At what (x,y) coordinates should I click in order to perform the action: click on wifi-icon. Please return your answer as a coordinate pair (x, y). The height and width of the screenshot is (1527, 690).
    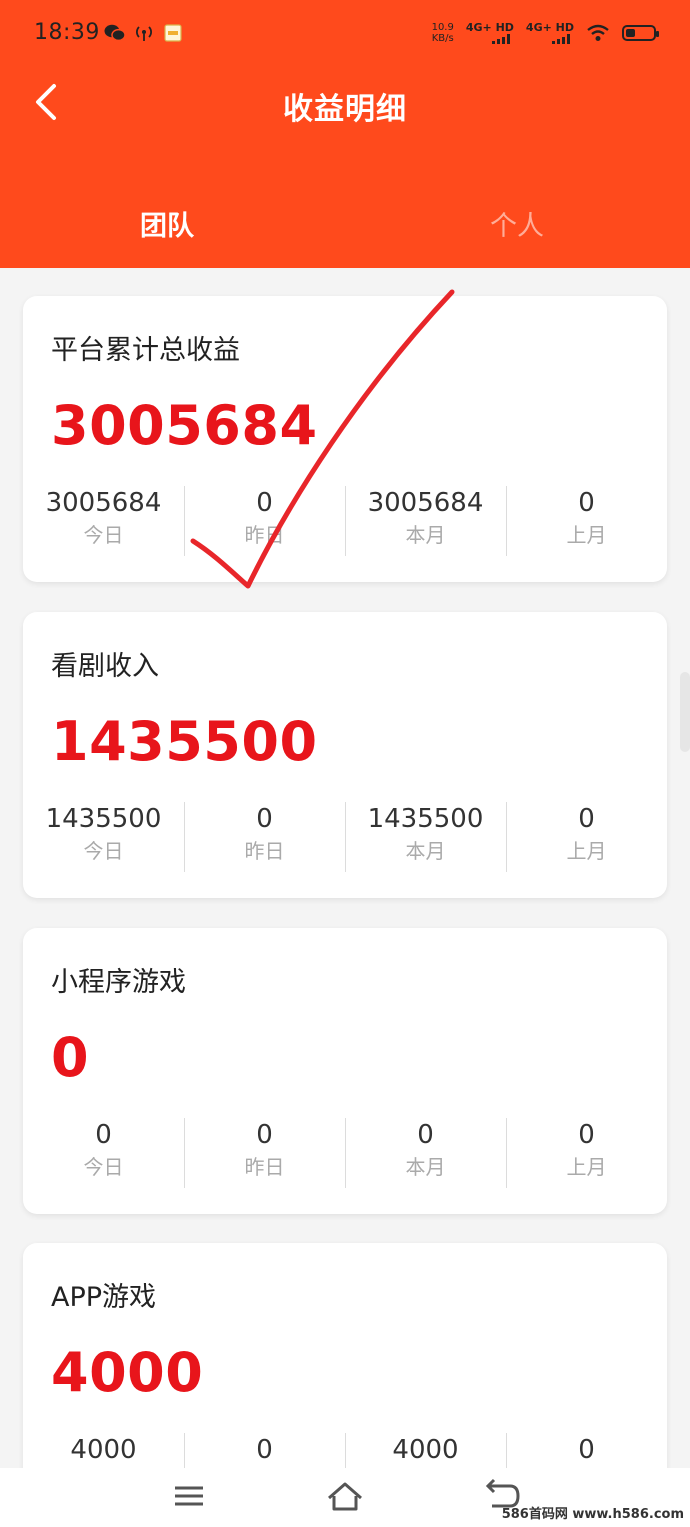
    Looking at the image, I should click on (598, 32).